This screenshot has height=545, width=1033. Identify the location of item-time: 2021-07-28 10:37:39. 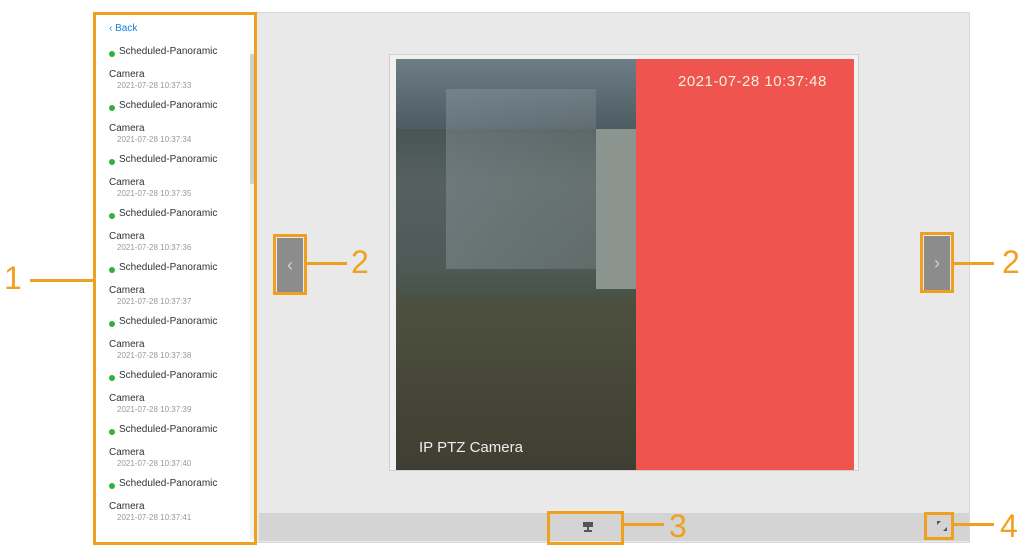
(154, 409).